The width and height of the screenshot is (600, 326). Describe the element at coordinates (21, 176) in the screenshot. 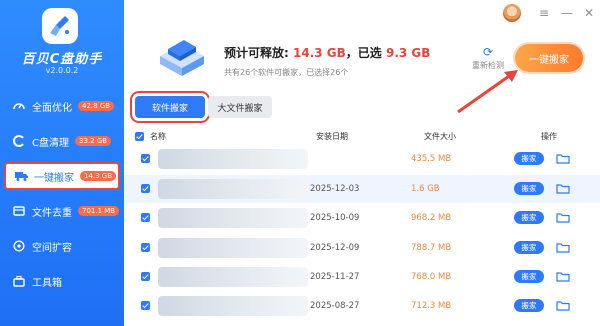

I see `truck-icon` at that location.